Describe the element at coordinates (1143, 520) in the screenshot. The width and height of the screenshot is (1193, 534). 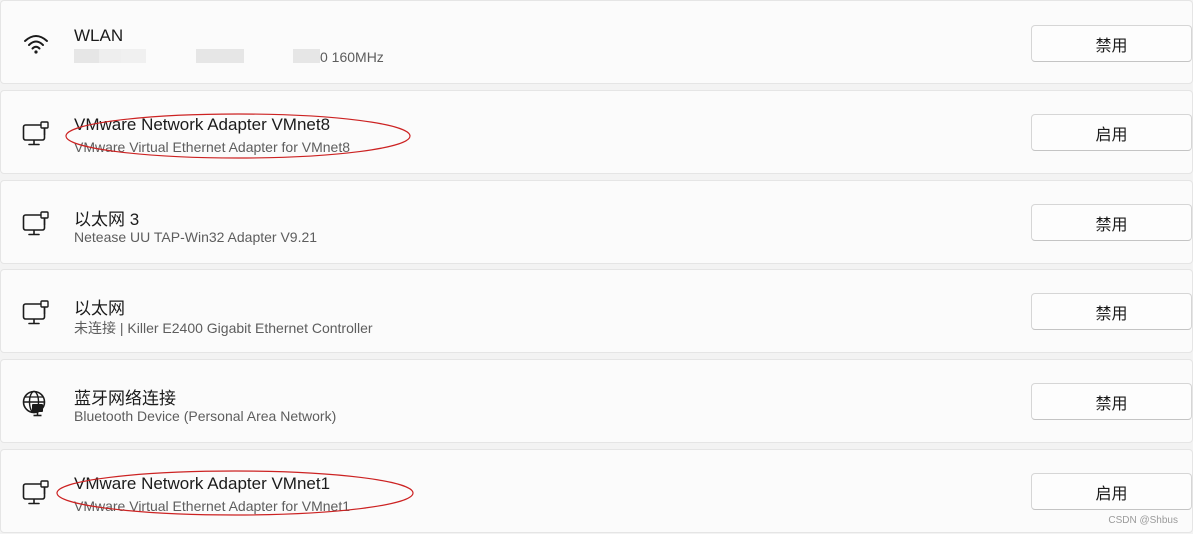
I see `watermark: CSDN @Shbus` at that location.